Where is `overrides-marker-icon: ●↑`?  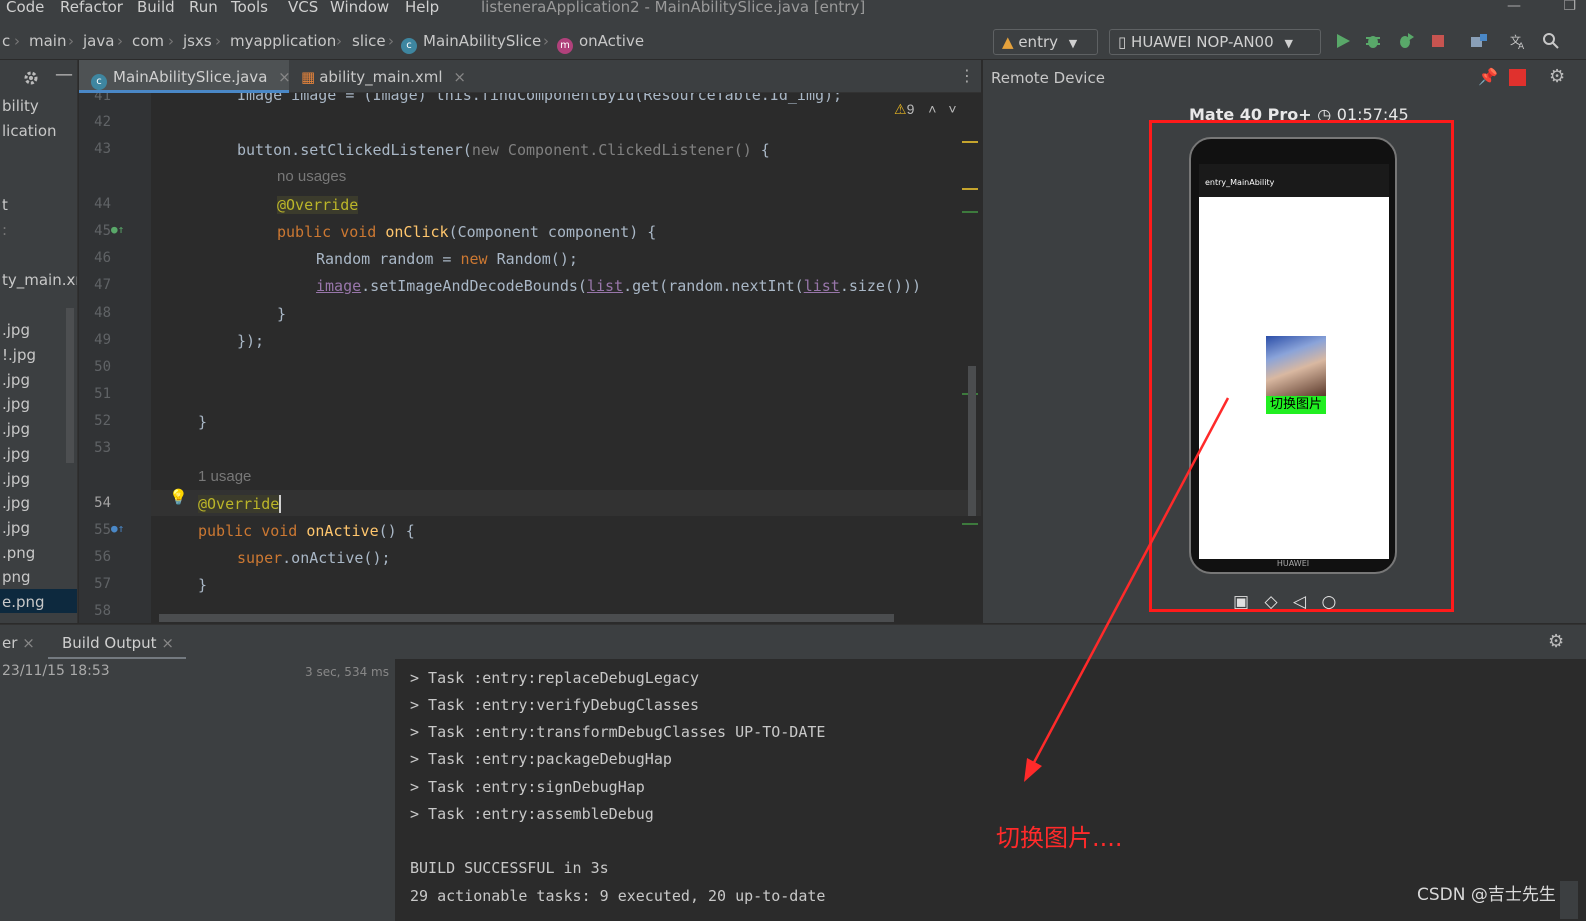
overrides-marker-icon: ●↑ is located at coordinates (117, 528).